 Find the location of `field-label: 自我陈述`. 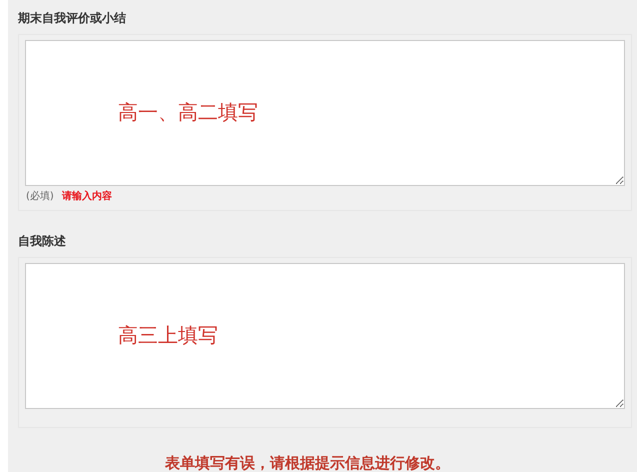

field-label: 自我陈述 is located at coordinates (42, 241).